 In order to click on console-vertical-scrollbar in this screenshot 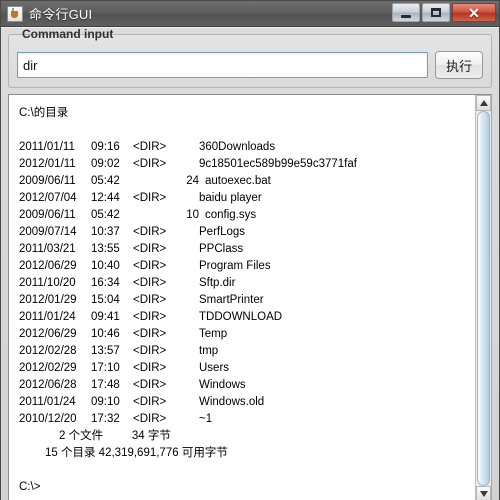, I will do `click(483, 297)`.